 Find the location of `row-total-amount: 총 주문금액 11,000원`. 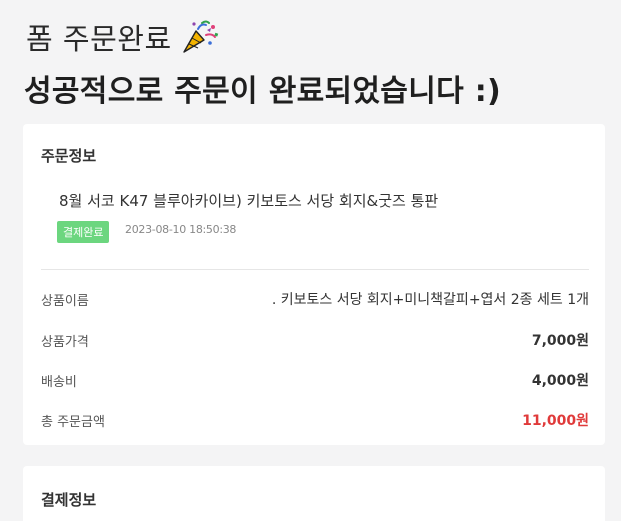

row-total-amount: 총 주문금액 11,000원 is located at coordinates (315, 420).